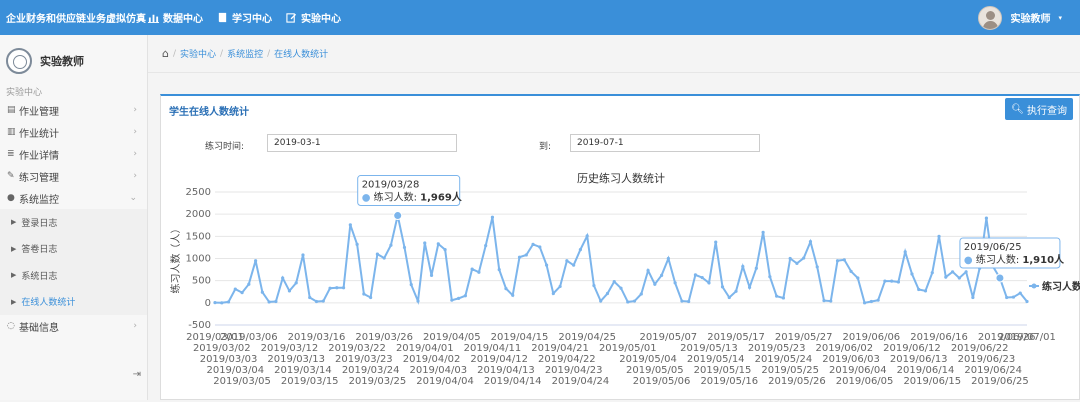 The width and height of the screenshot is (1080, 402). Describe the element at coordinates (222, 17) in the screenshot. I see `book-icon` at that location.